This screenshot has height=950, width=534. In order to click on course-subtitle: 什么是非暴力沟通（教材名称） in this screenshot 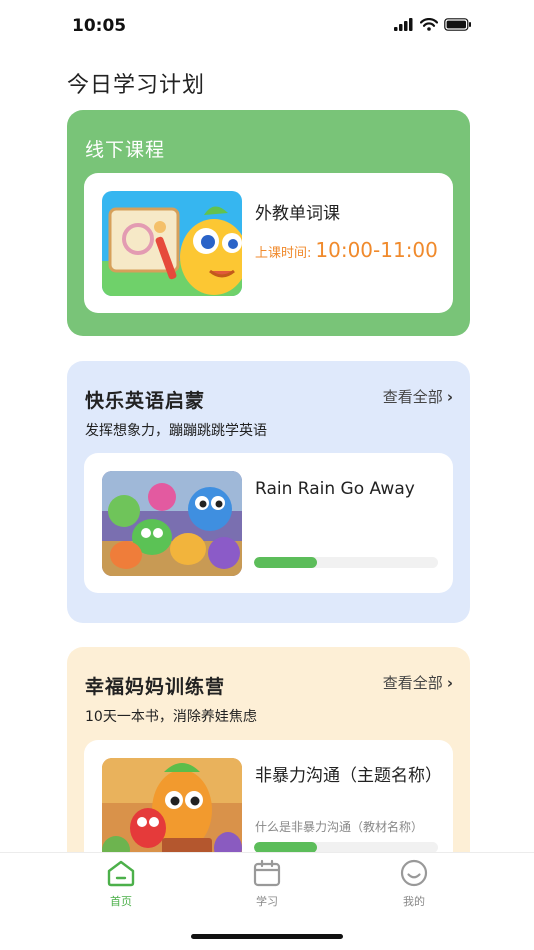, I will do `click(339, 827)`.